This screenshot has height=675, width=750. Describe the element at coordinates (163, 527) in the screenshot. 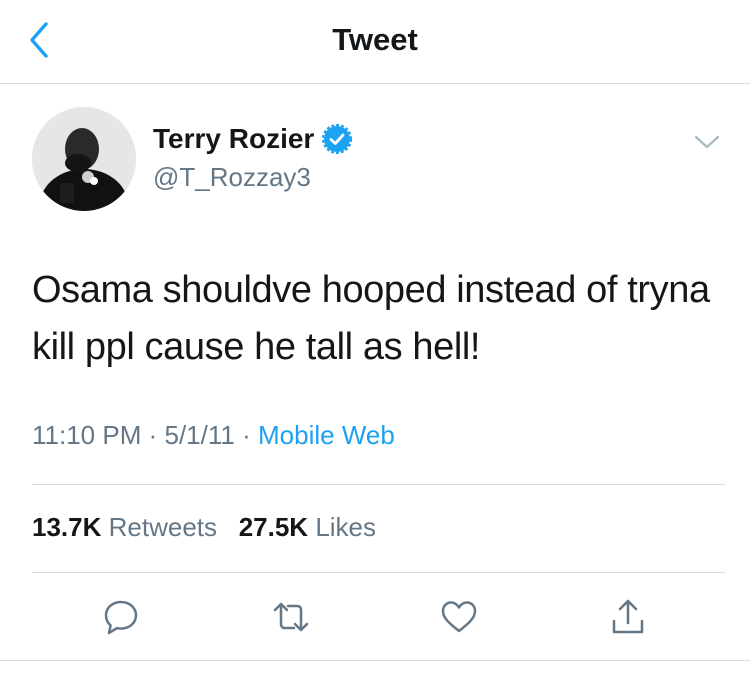

I see `retweets-label: Retweets` at that location.